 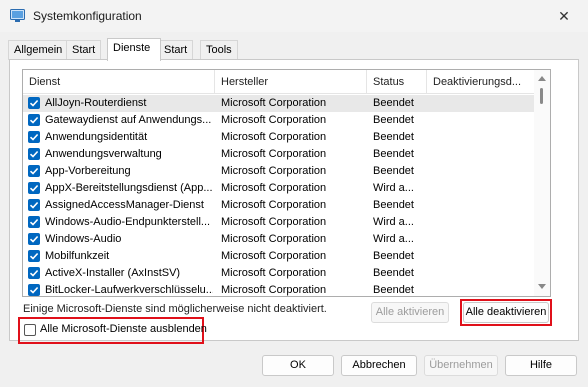 I want to click on help-button: Hilfe, so click(x=541, y=365).